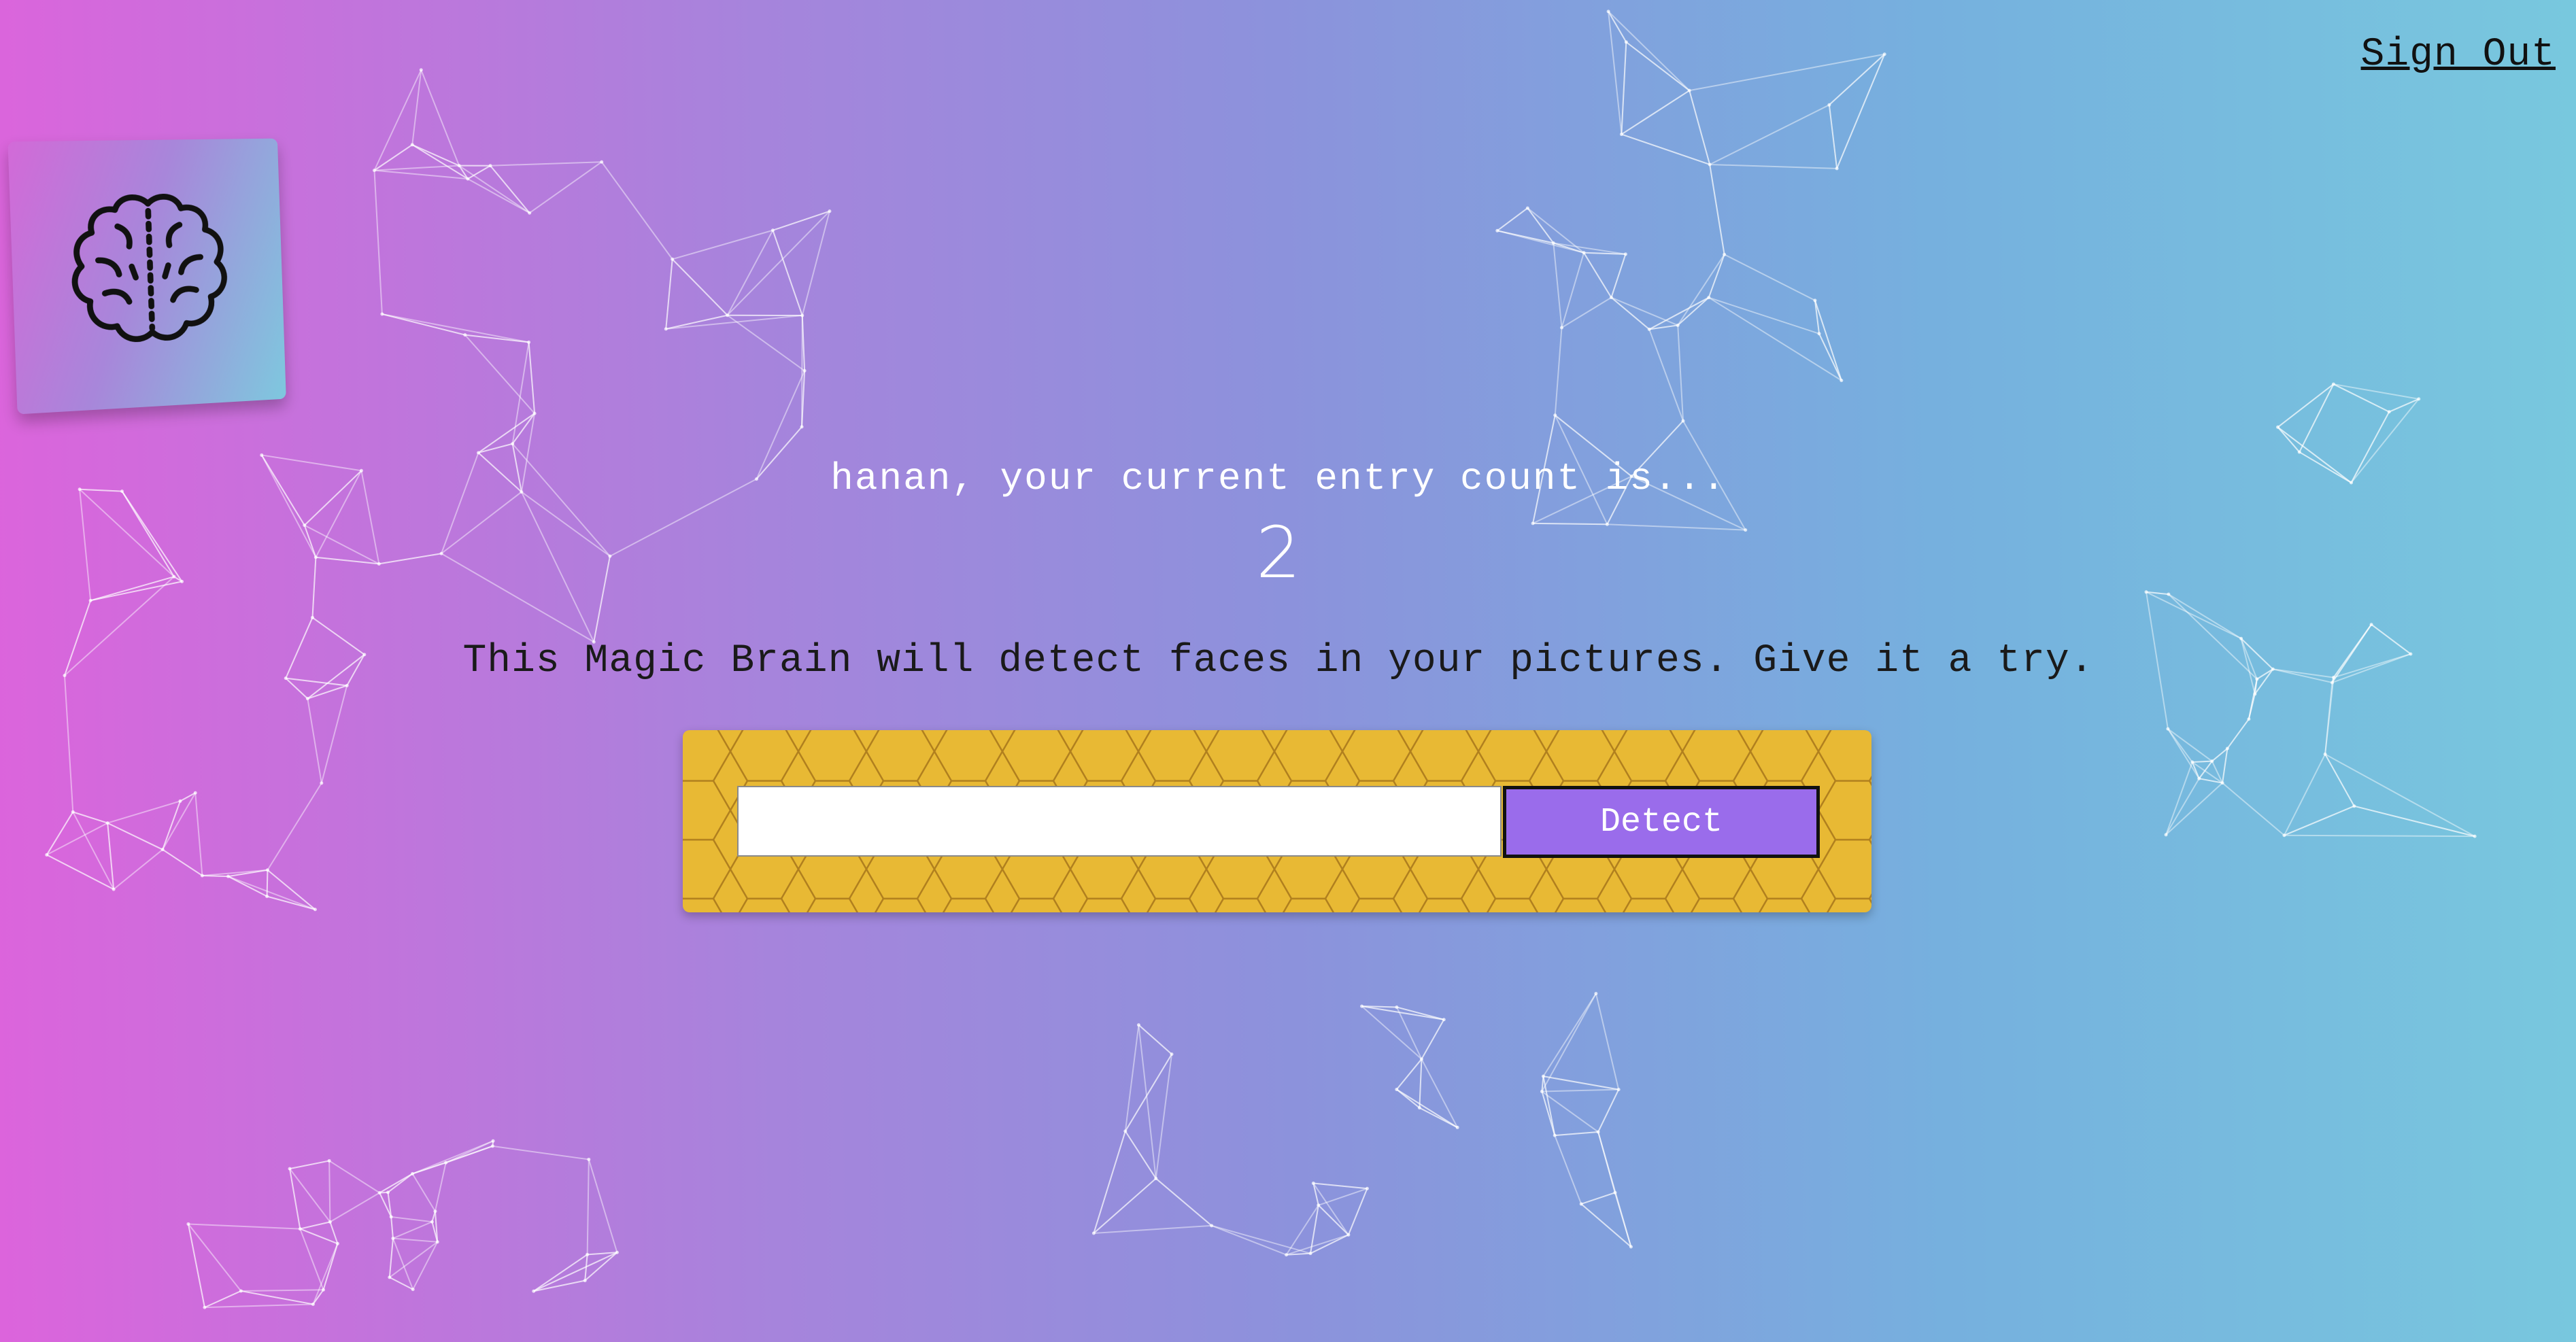 The image size is (2576, 1342). What do you see at coordinates (1661, 822) in the screenshot?
I see `detect-button: Detect` at bounding box center [1661, 822].